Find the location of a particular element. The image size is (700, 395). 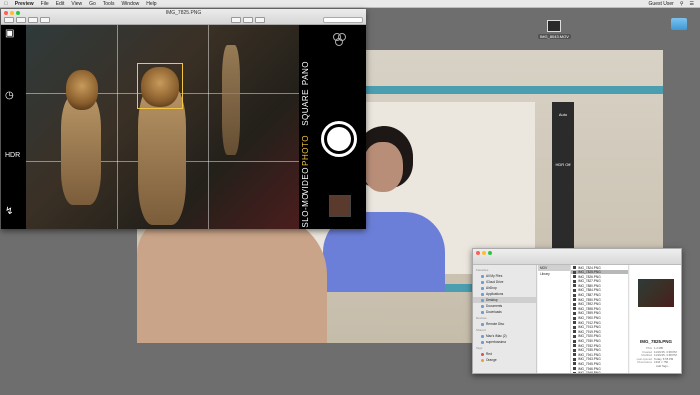

hdr-icon: HDR is located at coordinates (13, 155).